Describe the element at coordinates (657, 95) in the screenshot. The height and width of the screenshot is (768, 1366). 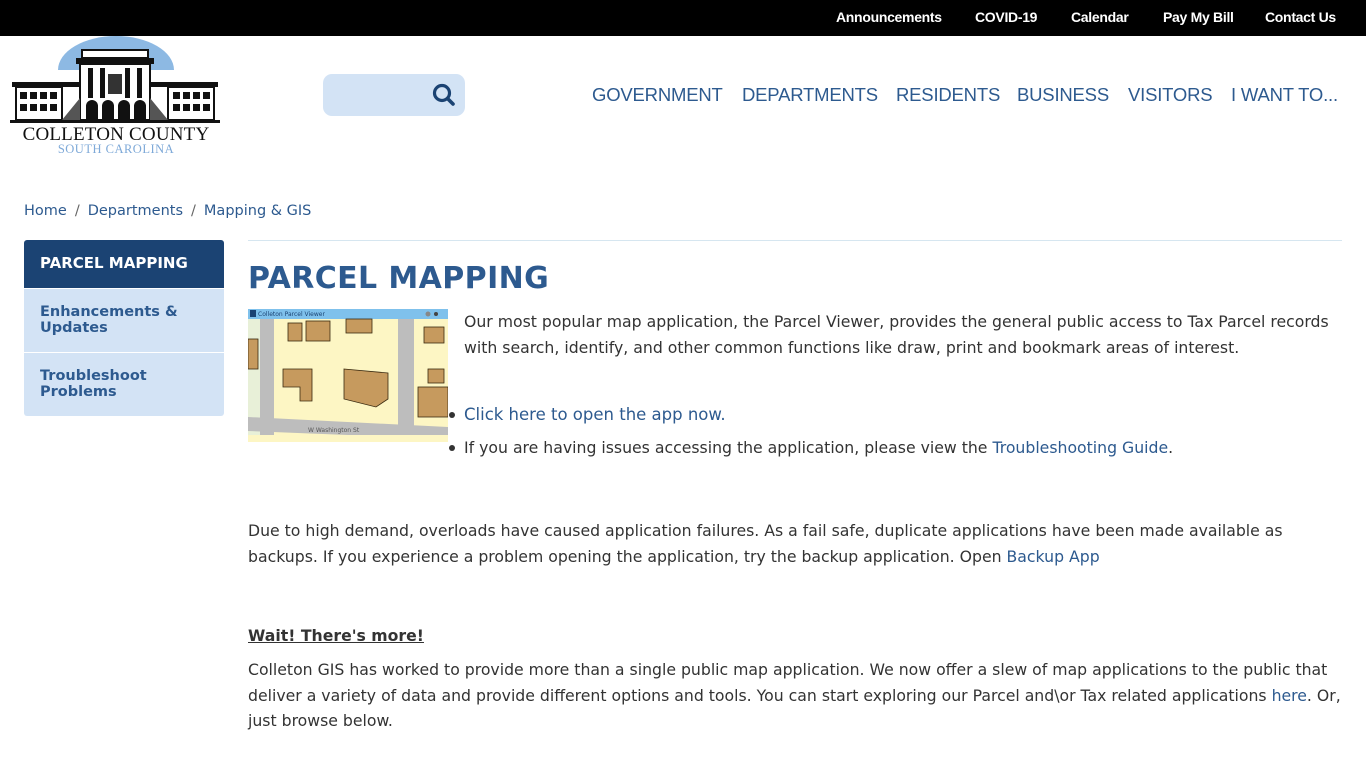
I see `nav-government: GOVERNMENT` at that location.